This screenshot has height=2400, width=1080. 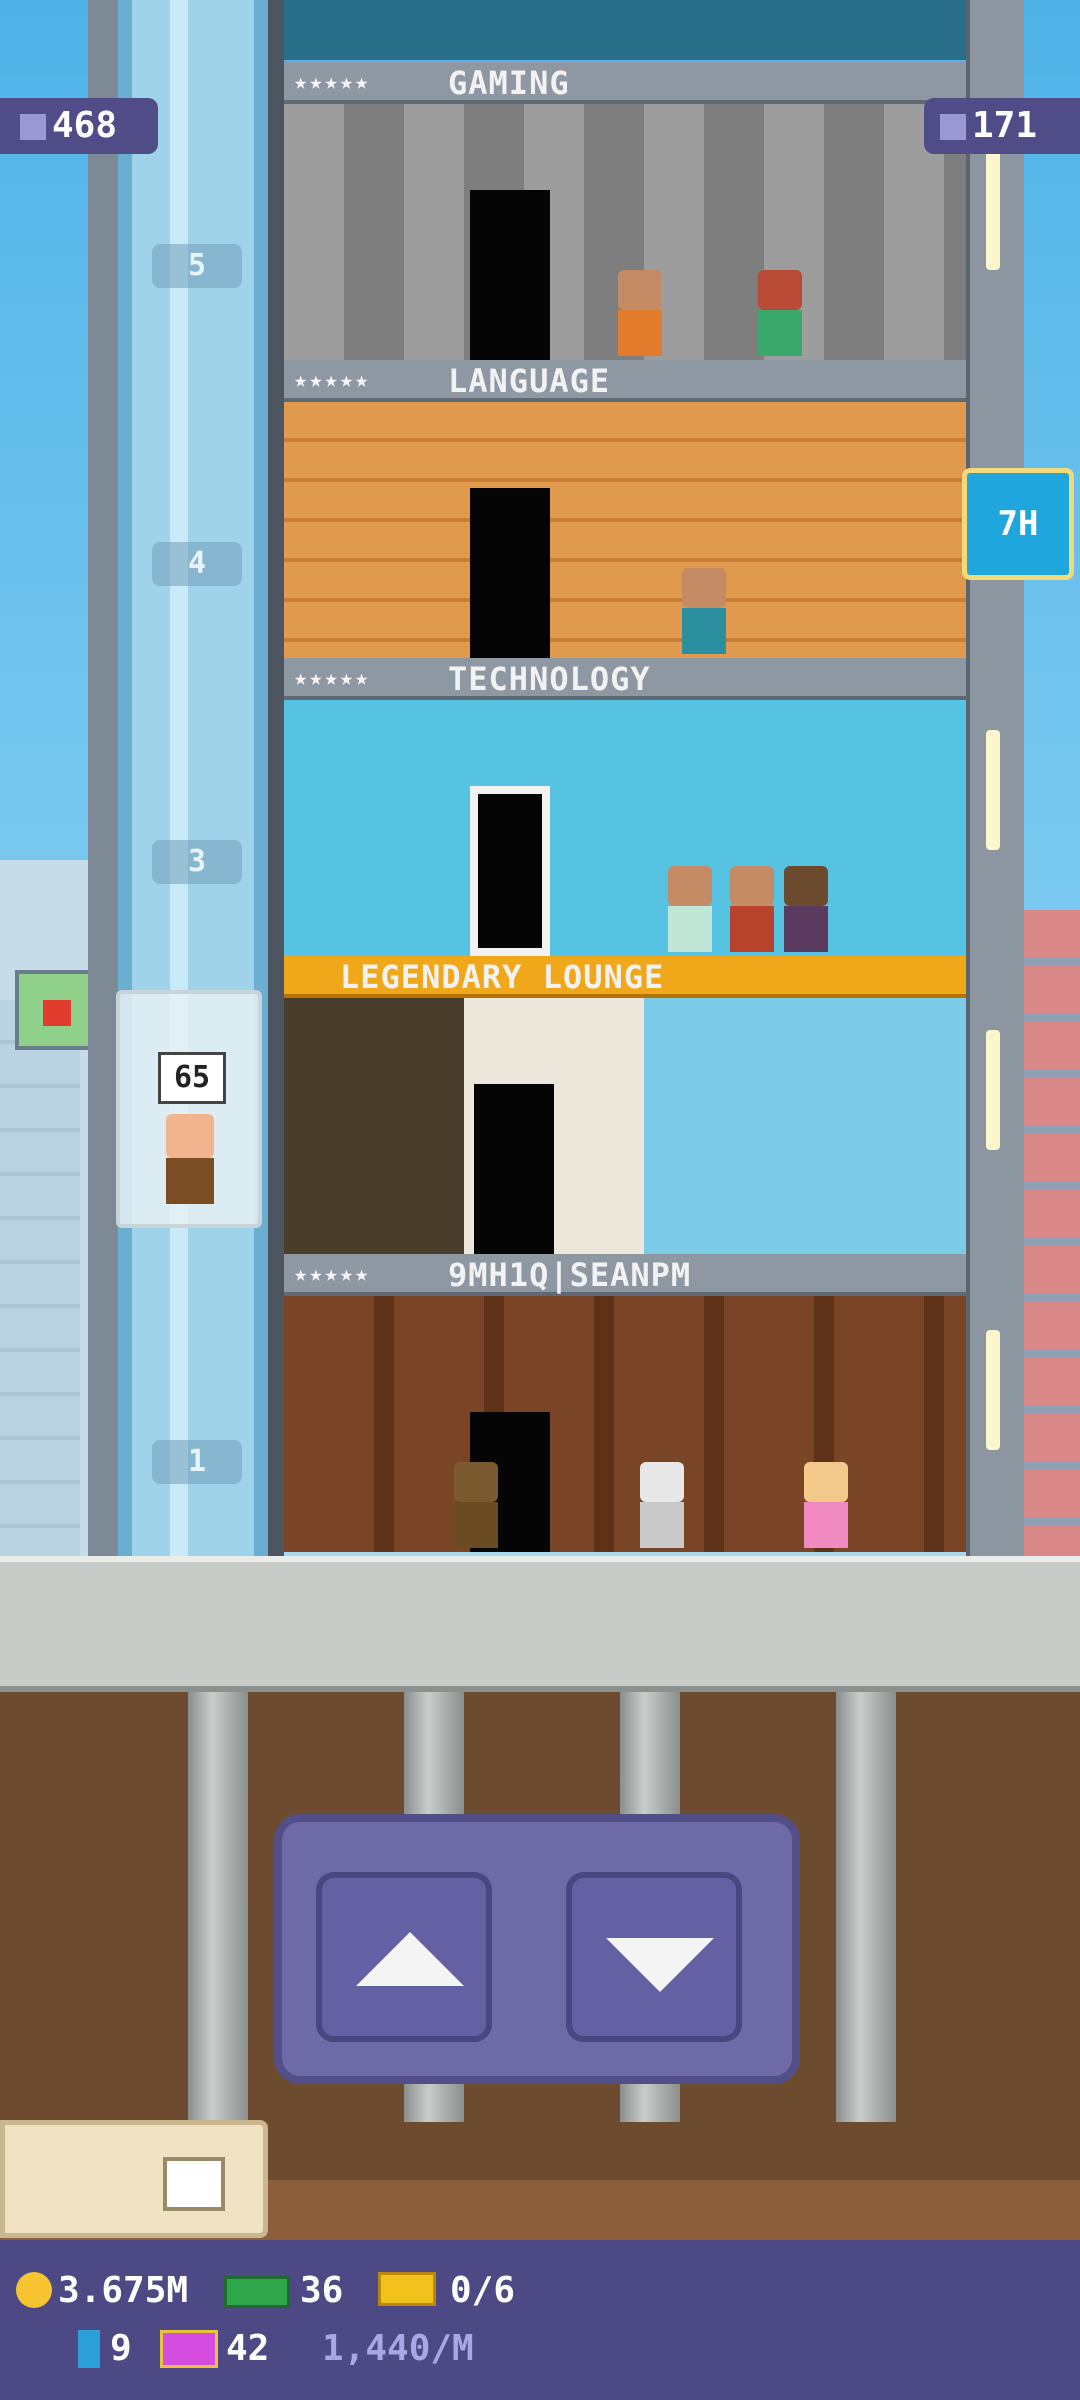 I want to click on ground-slab, so click(x=540, y=1624).